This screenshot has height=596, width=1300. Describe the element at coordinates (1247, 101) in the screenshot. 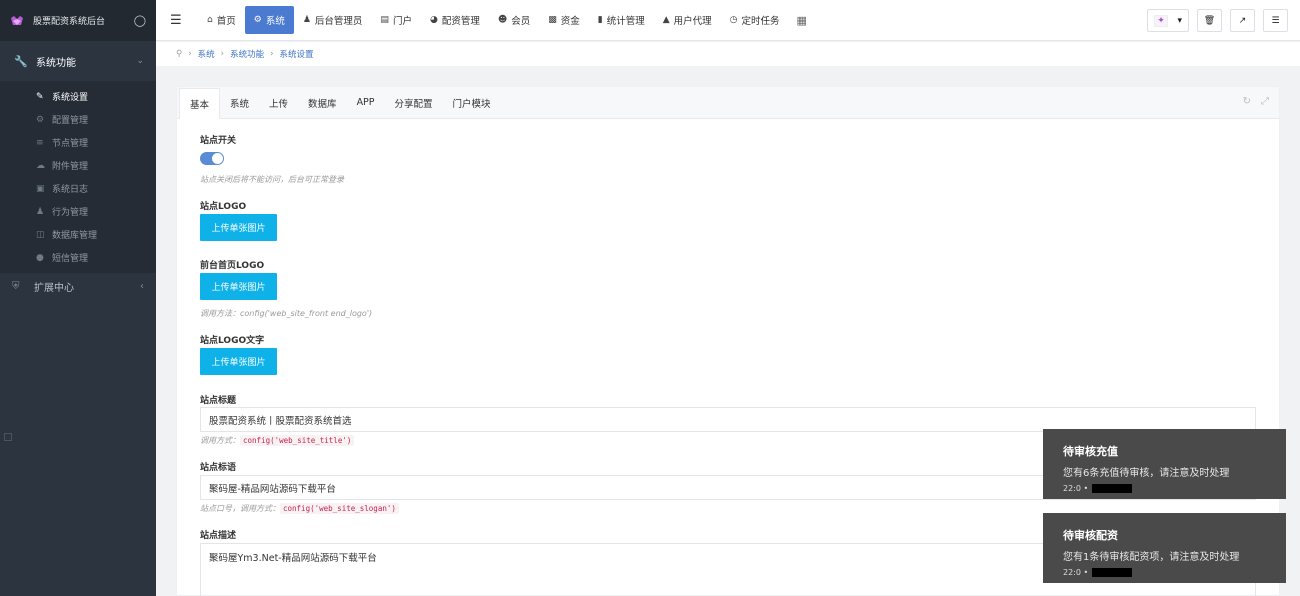

I see `refresh-icon: ↻` at that location.